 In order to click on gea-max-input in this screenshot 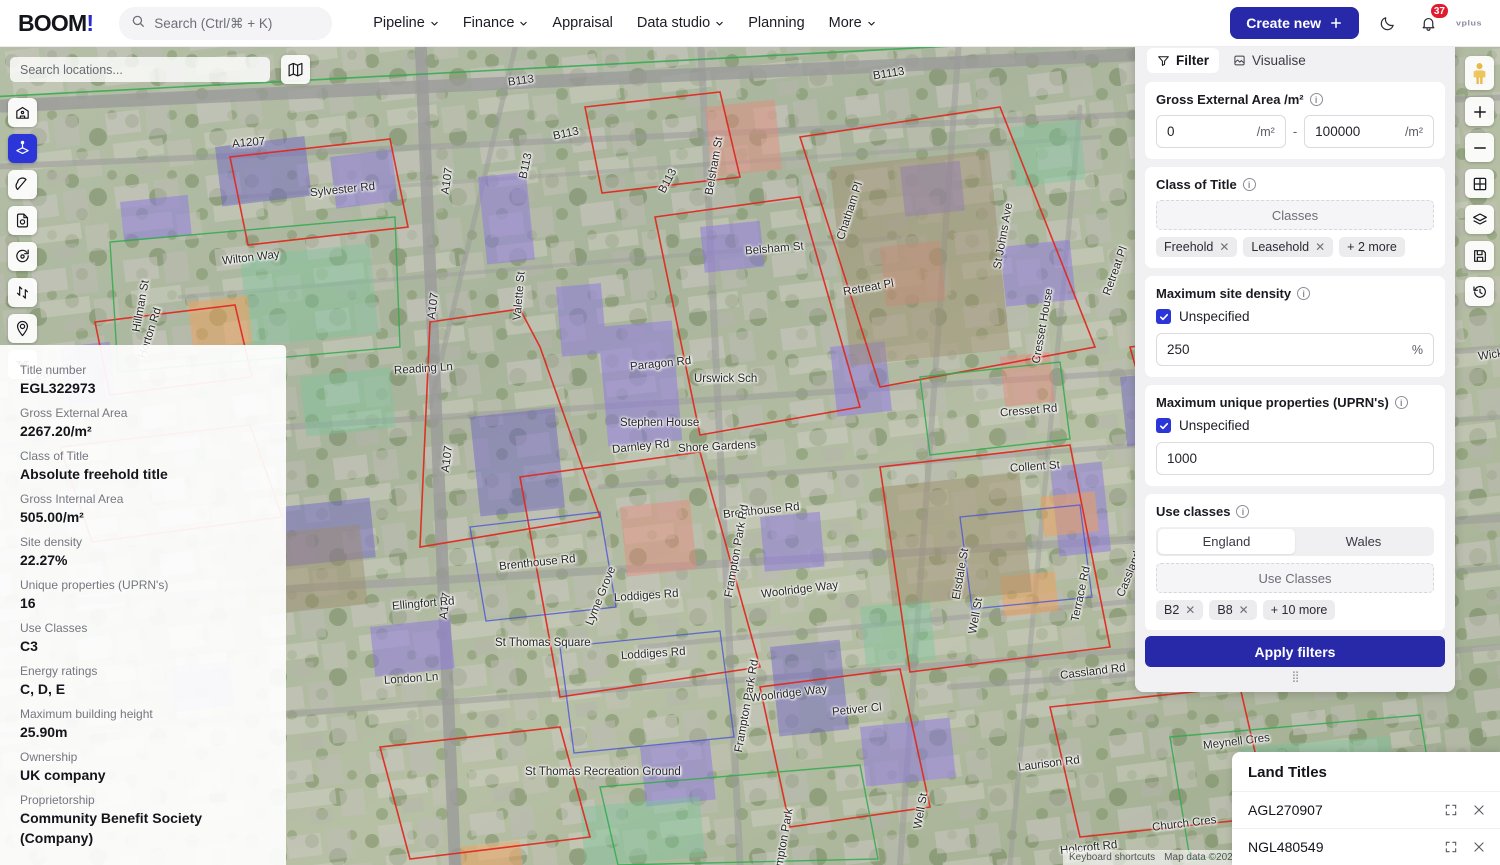, I will do `click(1357, 131)`.